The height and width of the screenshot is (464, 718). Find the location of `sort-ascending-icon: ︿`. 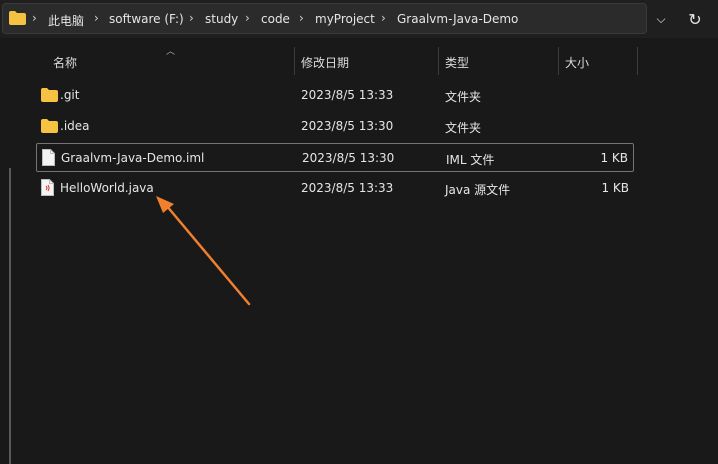

sort-ascending-icon: ︿ is located at coordinates (171, 52).